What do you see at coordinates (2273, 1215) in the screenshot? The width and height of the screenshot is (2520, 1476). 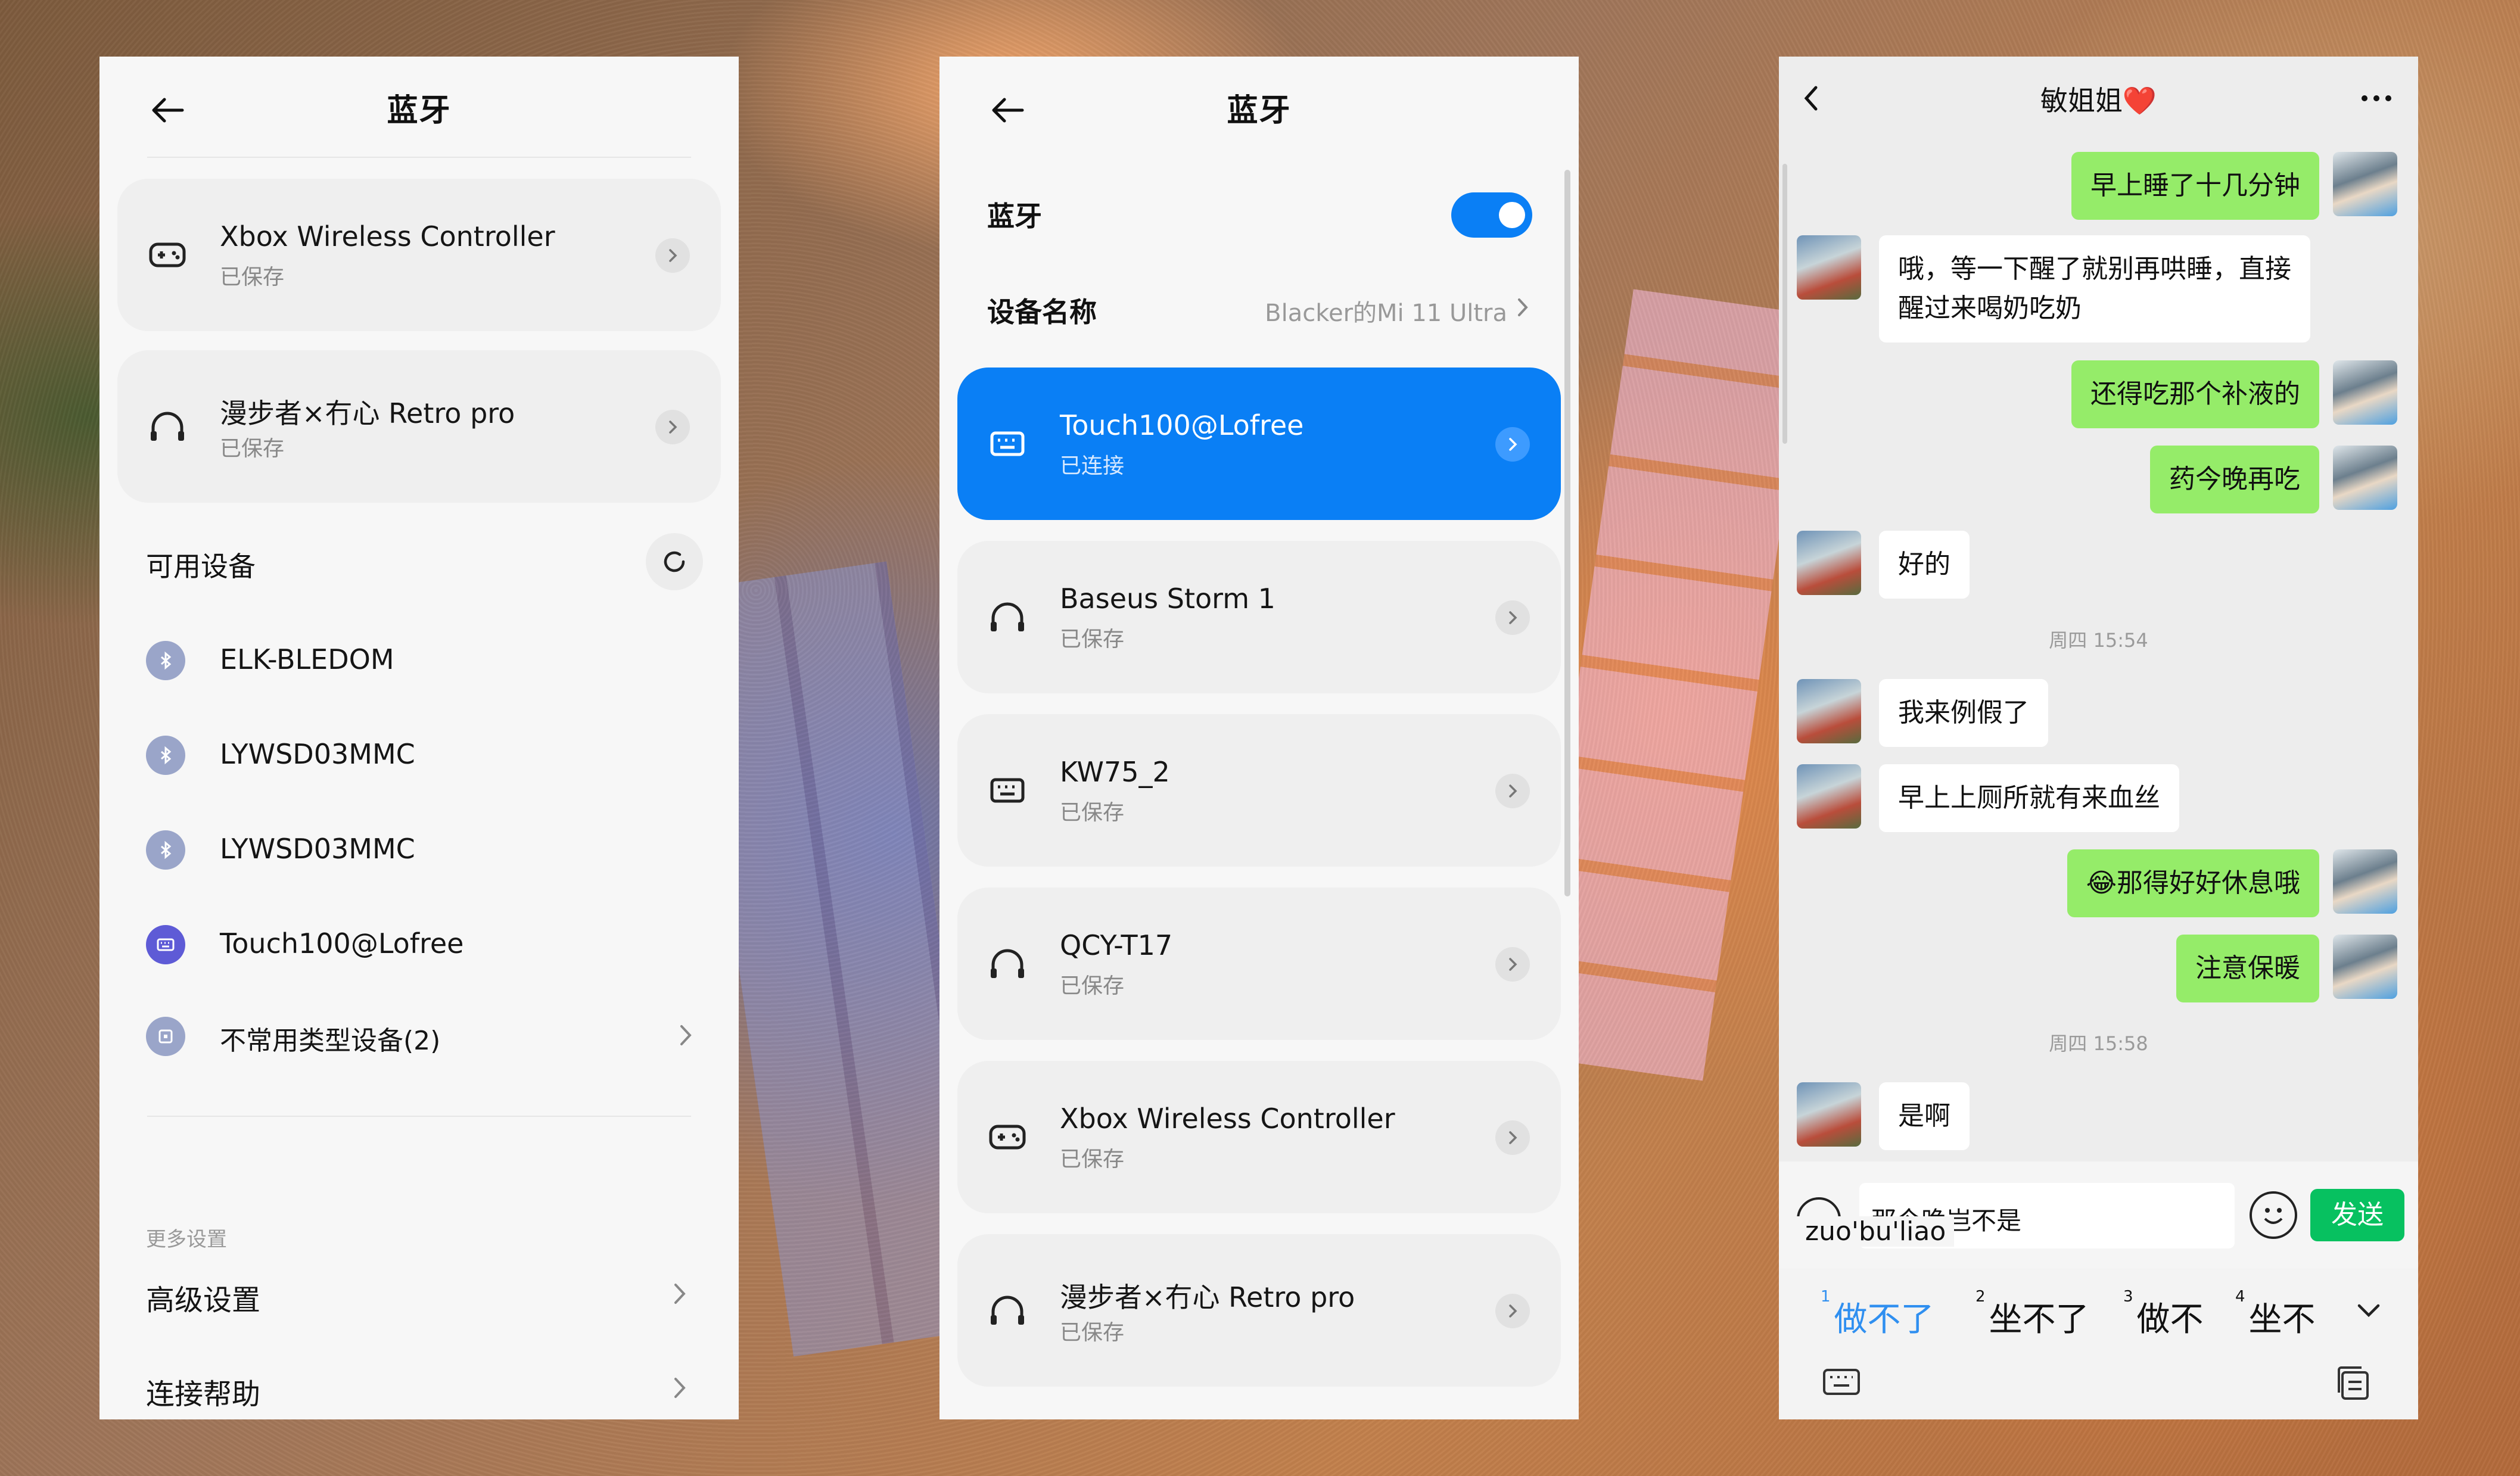 I see `emoji-icon` at bounding box center [2273, 1215].